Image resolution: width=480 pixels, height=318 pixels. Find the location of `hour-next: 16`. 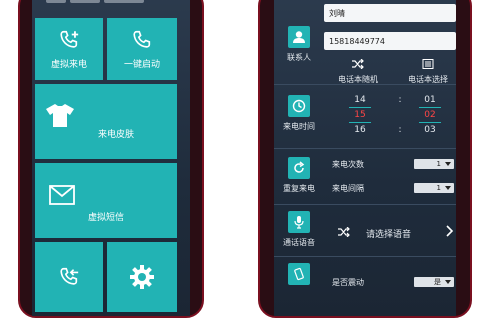

hour-next: 16 is located at coordinates (360, 130).